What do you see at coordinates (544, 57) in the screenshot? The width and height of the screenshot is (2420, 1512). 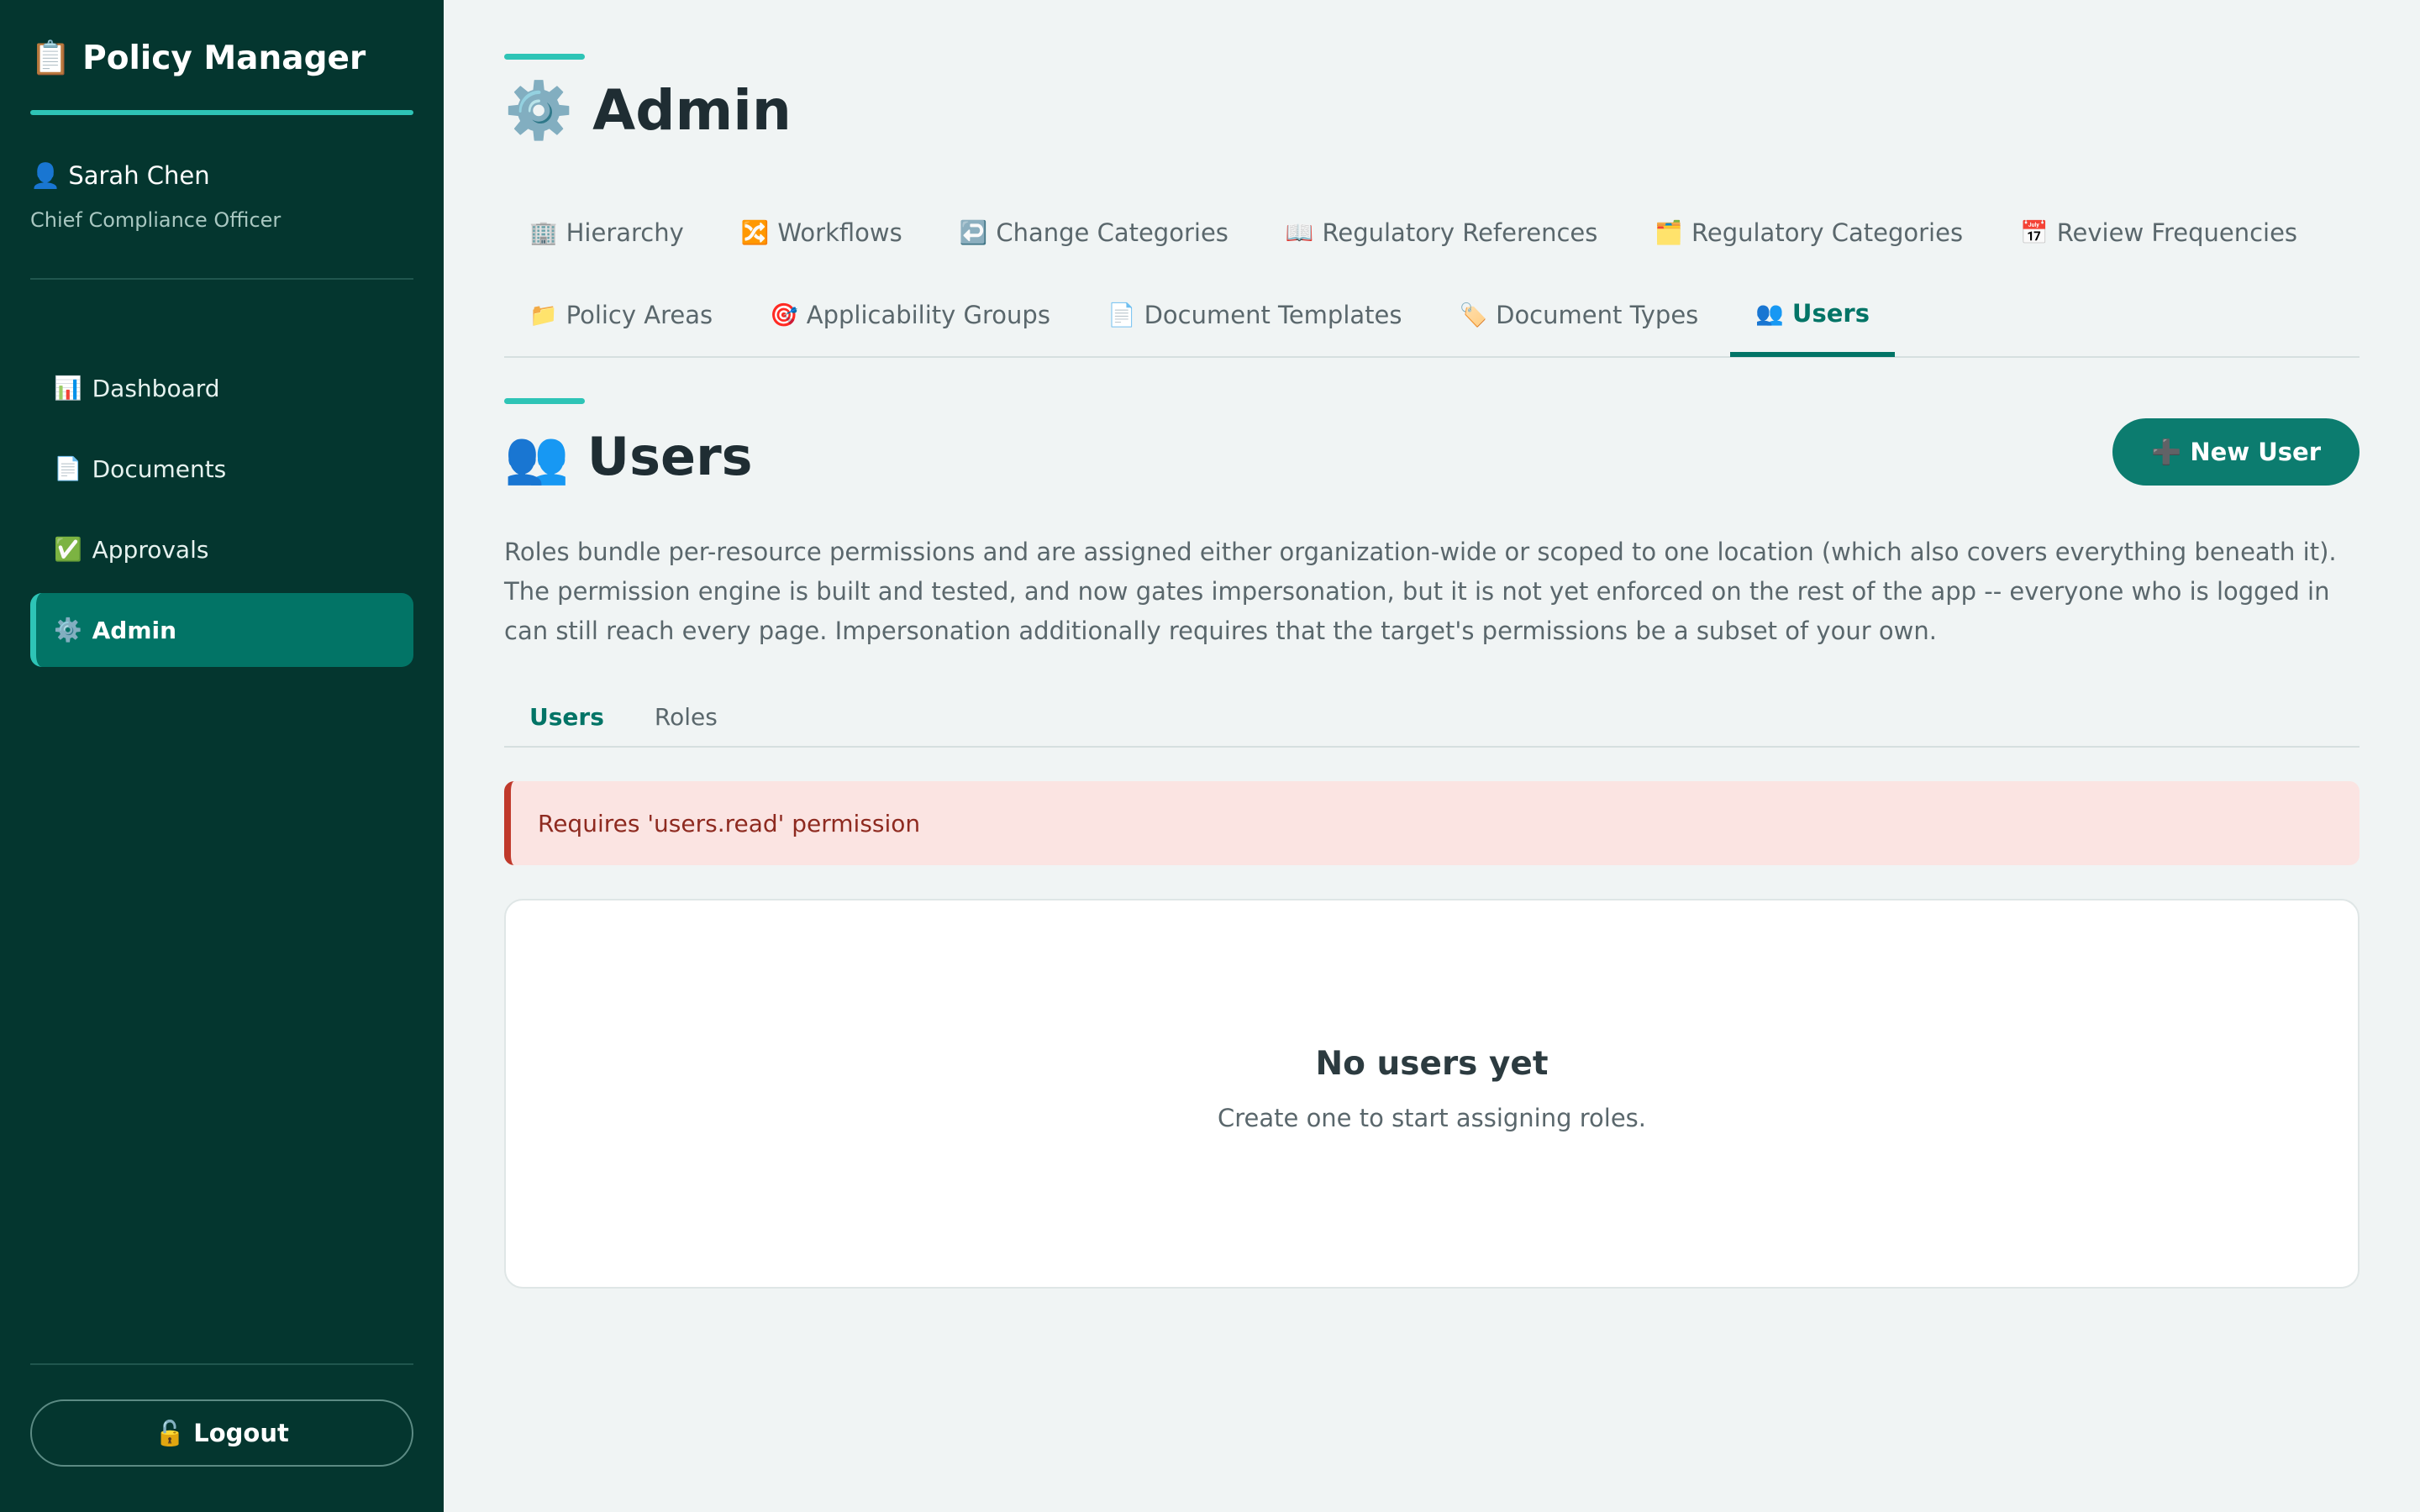 I see `title-accent` at bounding box center [544, 57].